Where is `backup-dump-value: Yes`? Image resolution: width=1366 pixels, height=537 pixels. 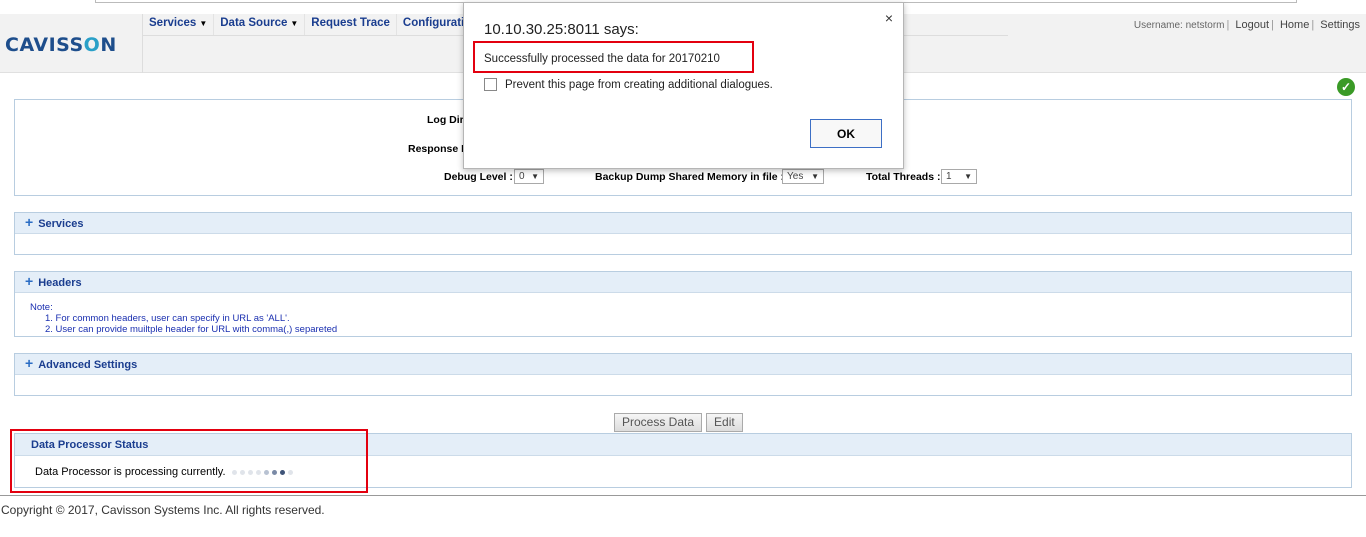
backup-dump-value: Yes is located at coordinates (795, 176).